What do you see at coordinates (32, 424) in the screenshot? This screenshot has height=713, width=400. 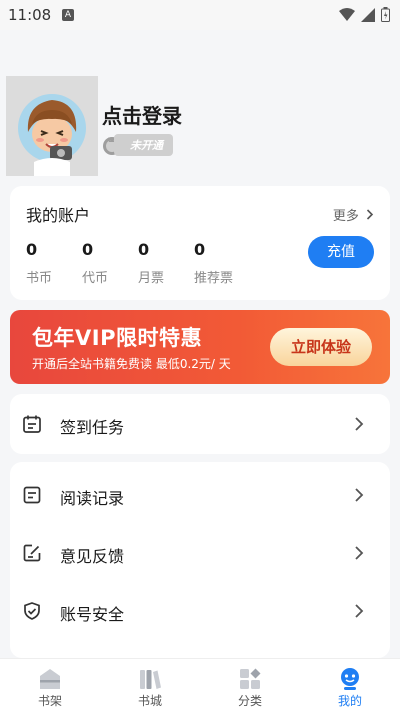 I see `calendar-icon` at bounding box center [32, 424].